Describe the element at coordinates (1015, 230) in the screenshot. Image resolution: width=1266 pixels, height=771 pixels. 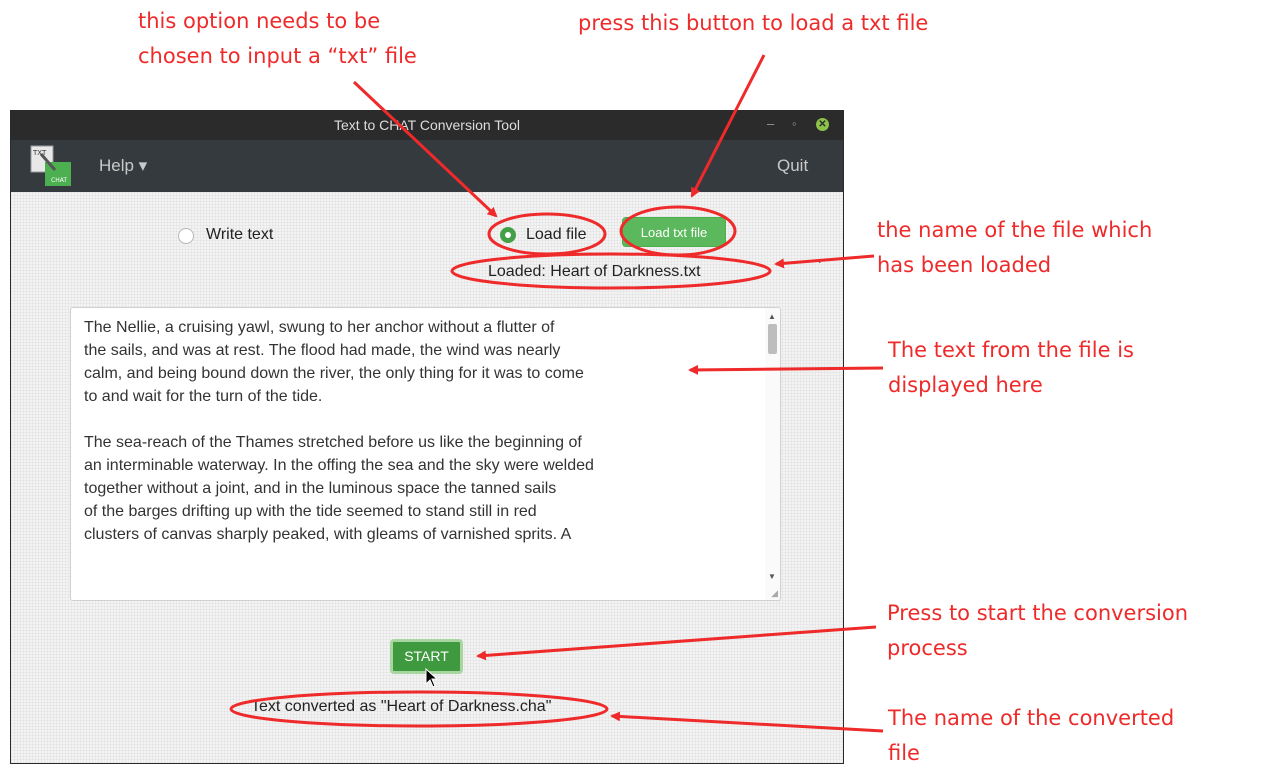
I see `filename-note-line-1: the name of the file which` at that location.